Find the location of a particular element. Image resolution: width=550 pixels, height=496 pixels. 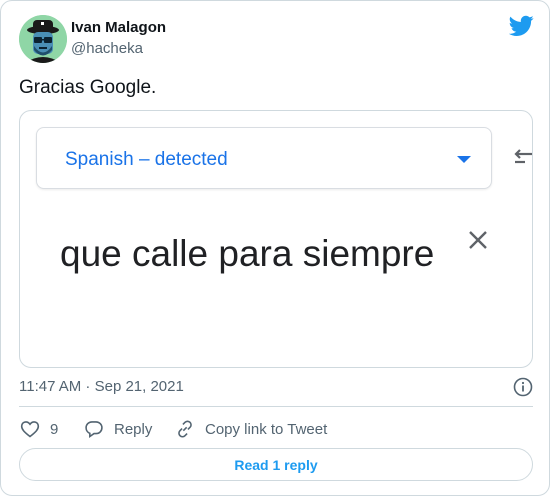

link-icon is located at coordinates (185, 429).